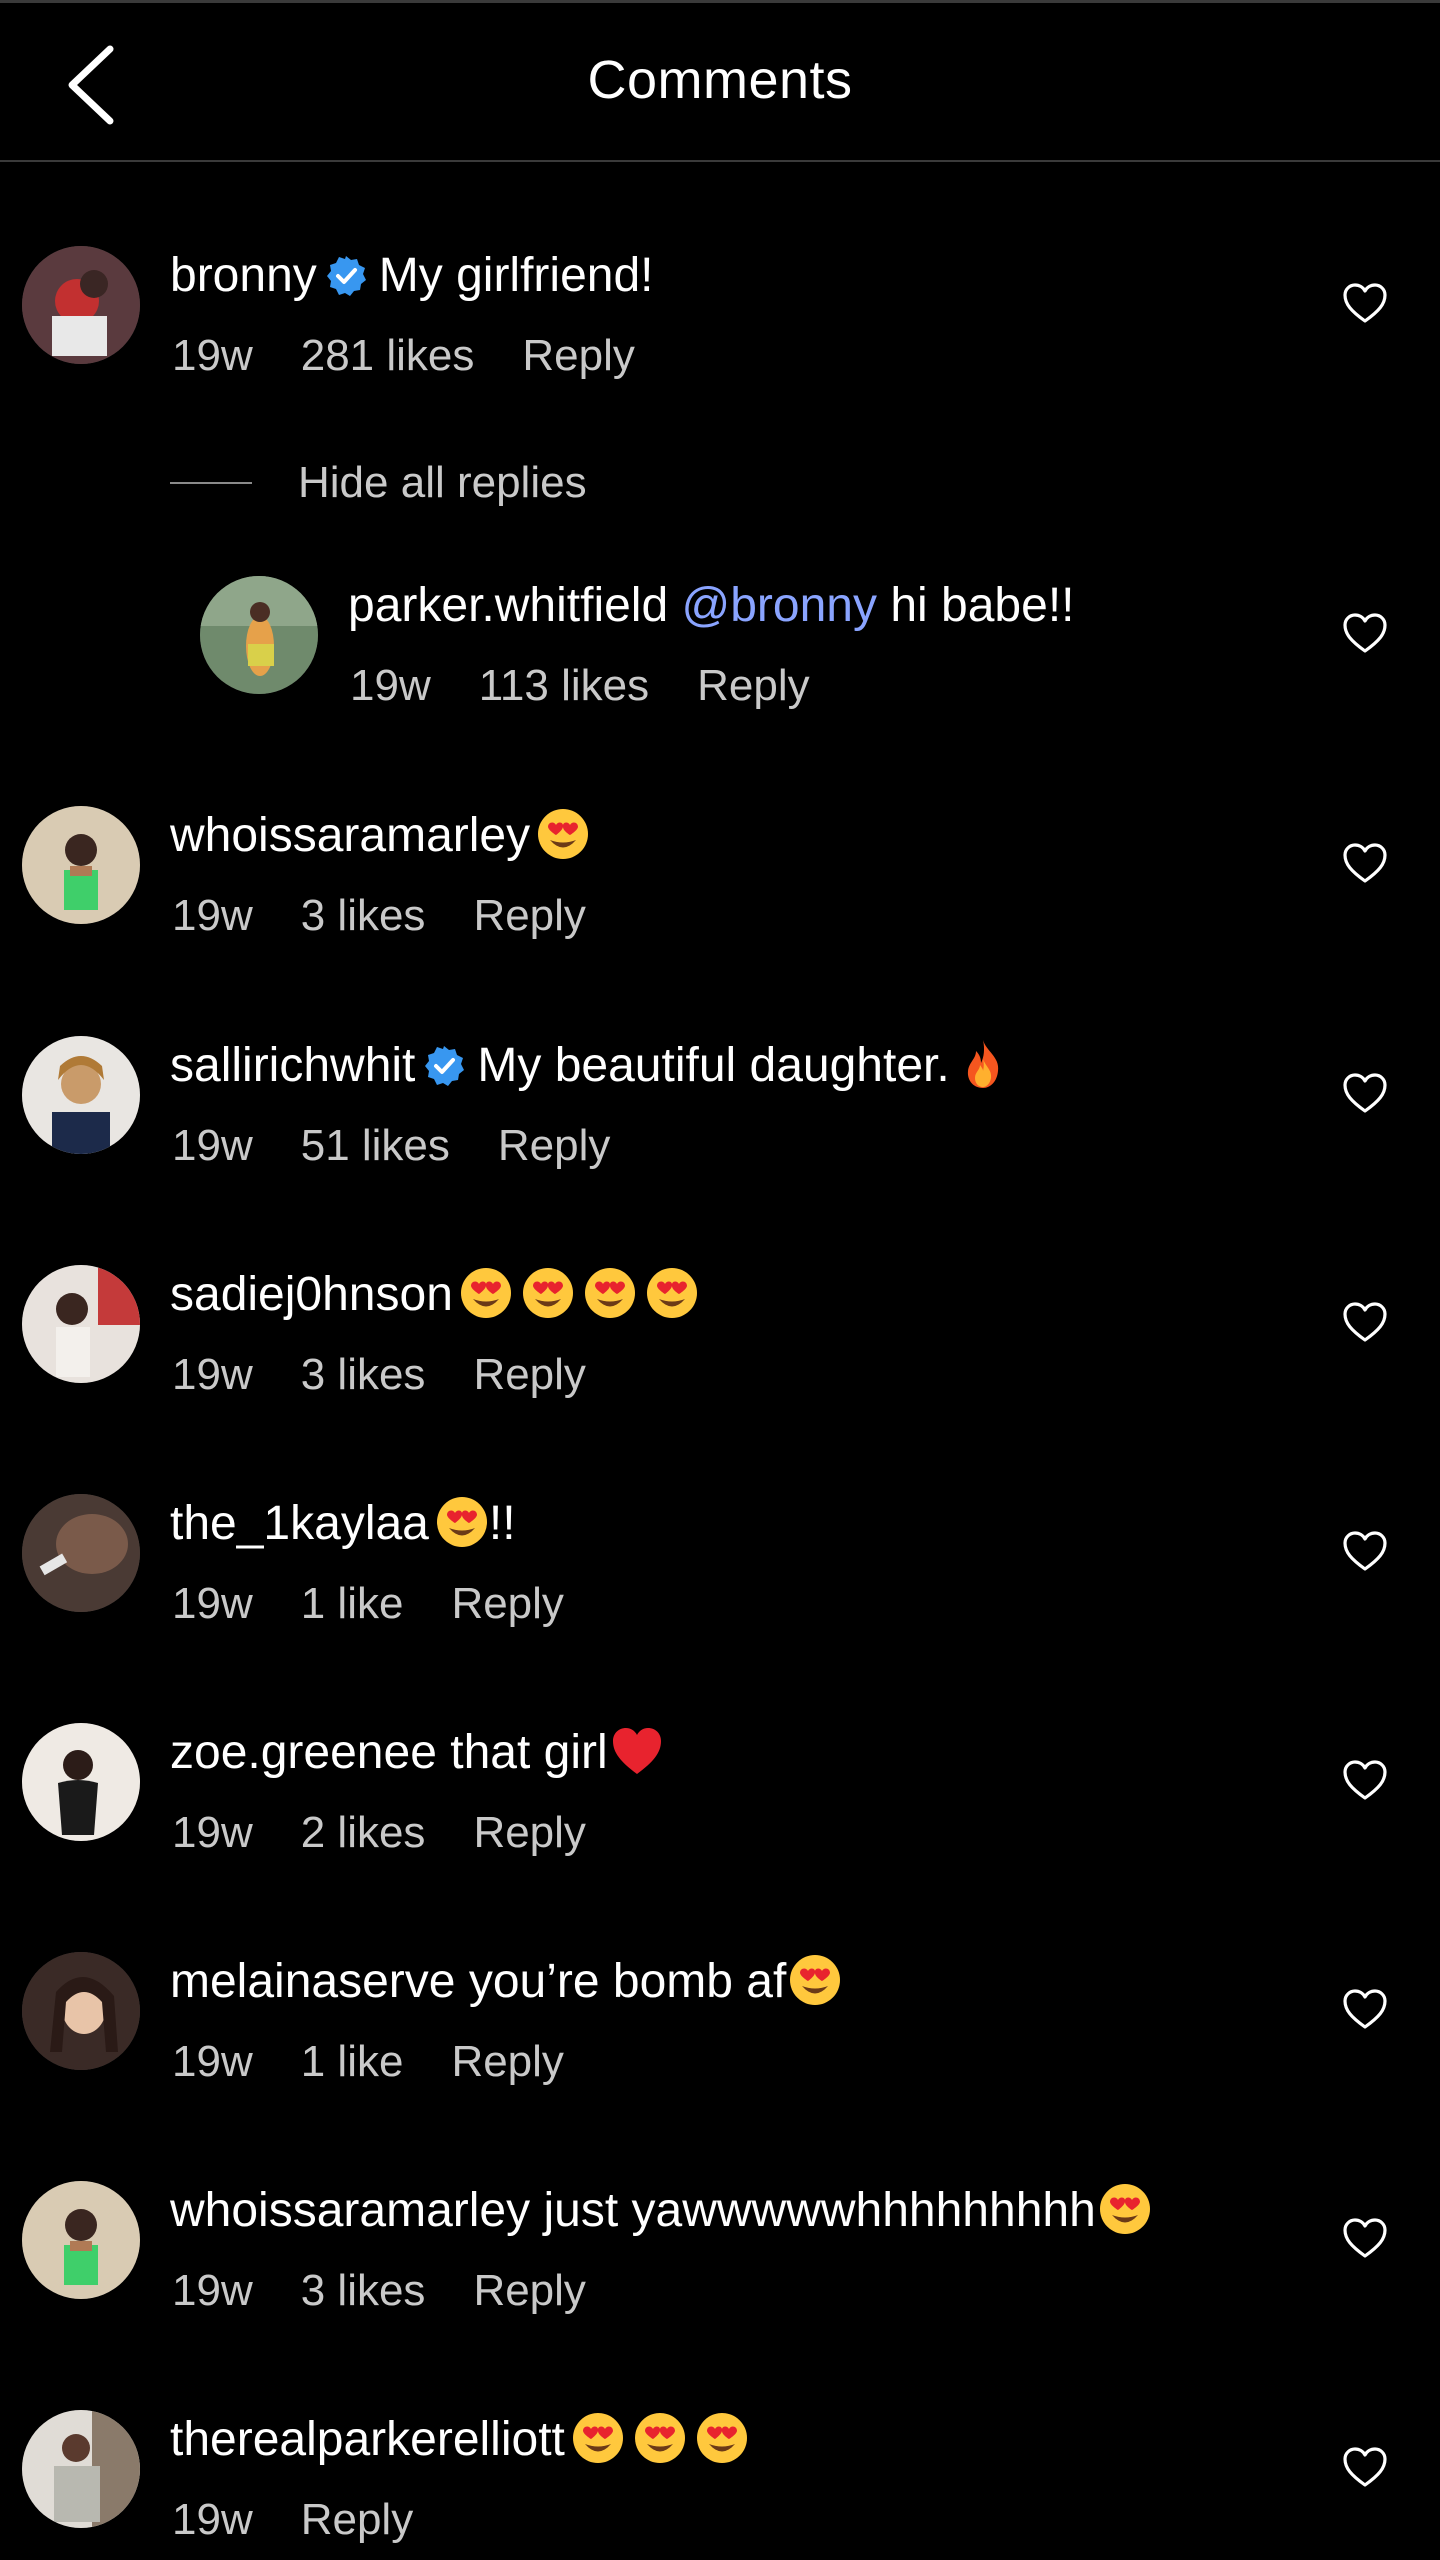 The width and height of the screenshot is (1440, 2560). What do you see at coordinates (780, 605) in the screenshot?
I see `mention-link: @bronny` at bounding box center [780, 605].